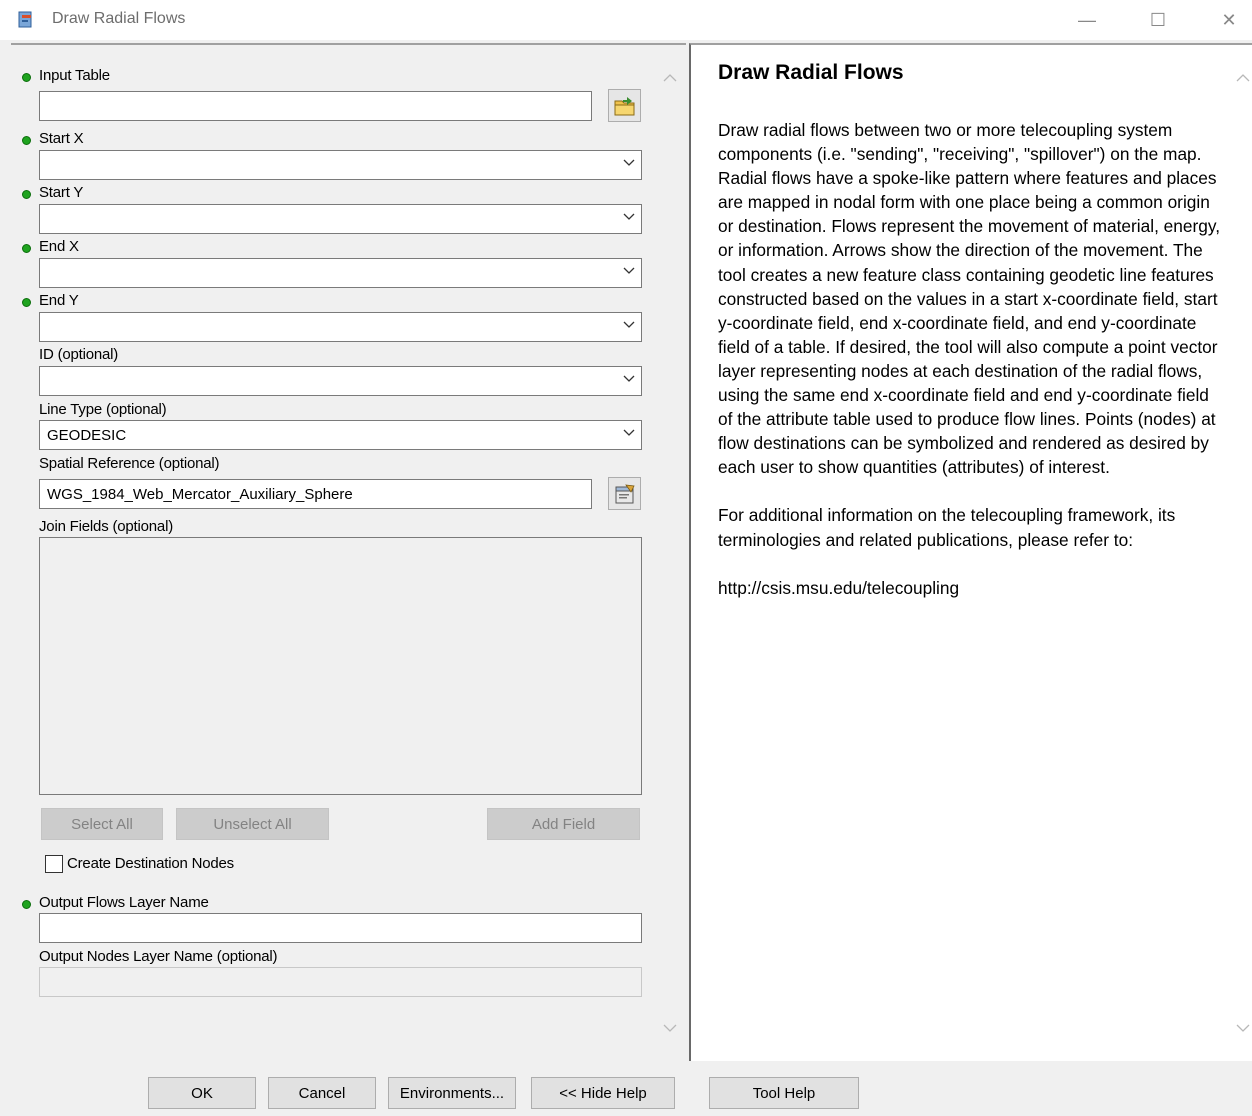 The height and width of the screenshot is (1116, 1252). Describe the element at coordinates (811, 72) in the screenshot. I see `help-title: Draw Radial Flows` at that location.